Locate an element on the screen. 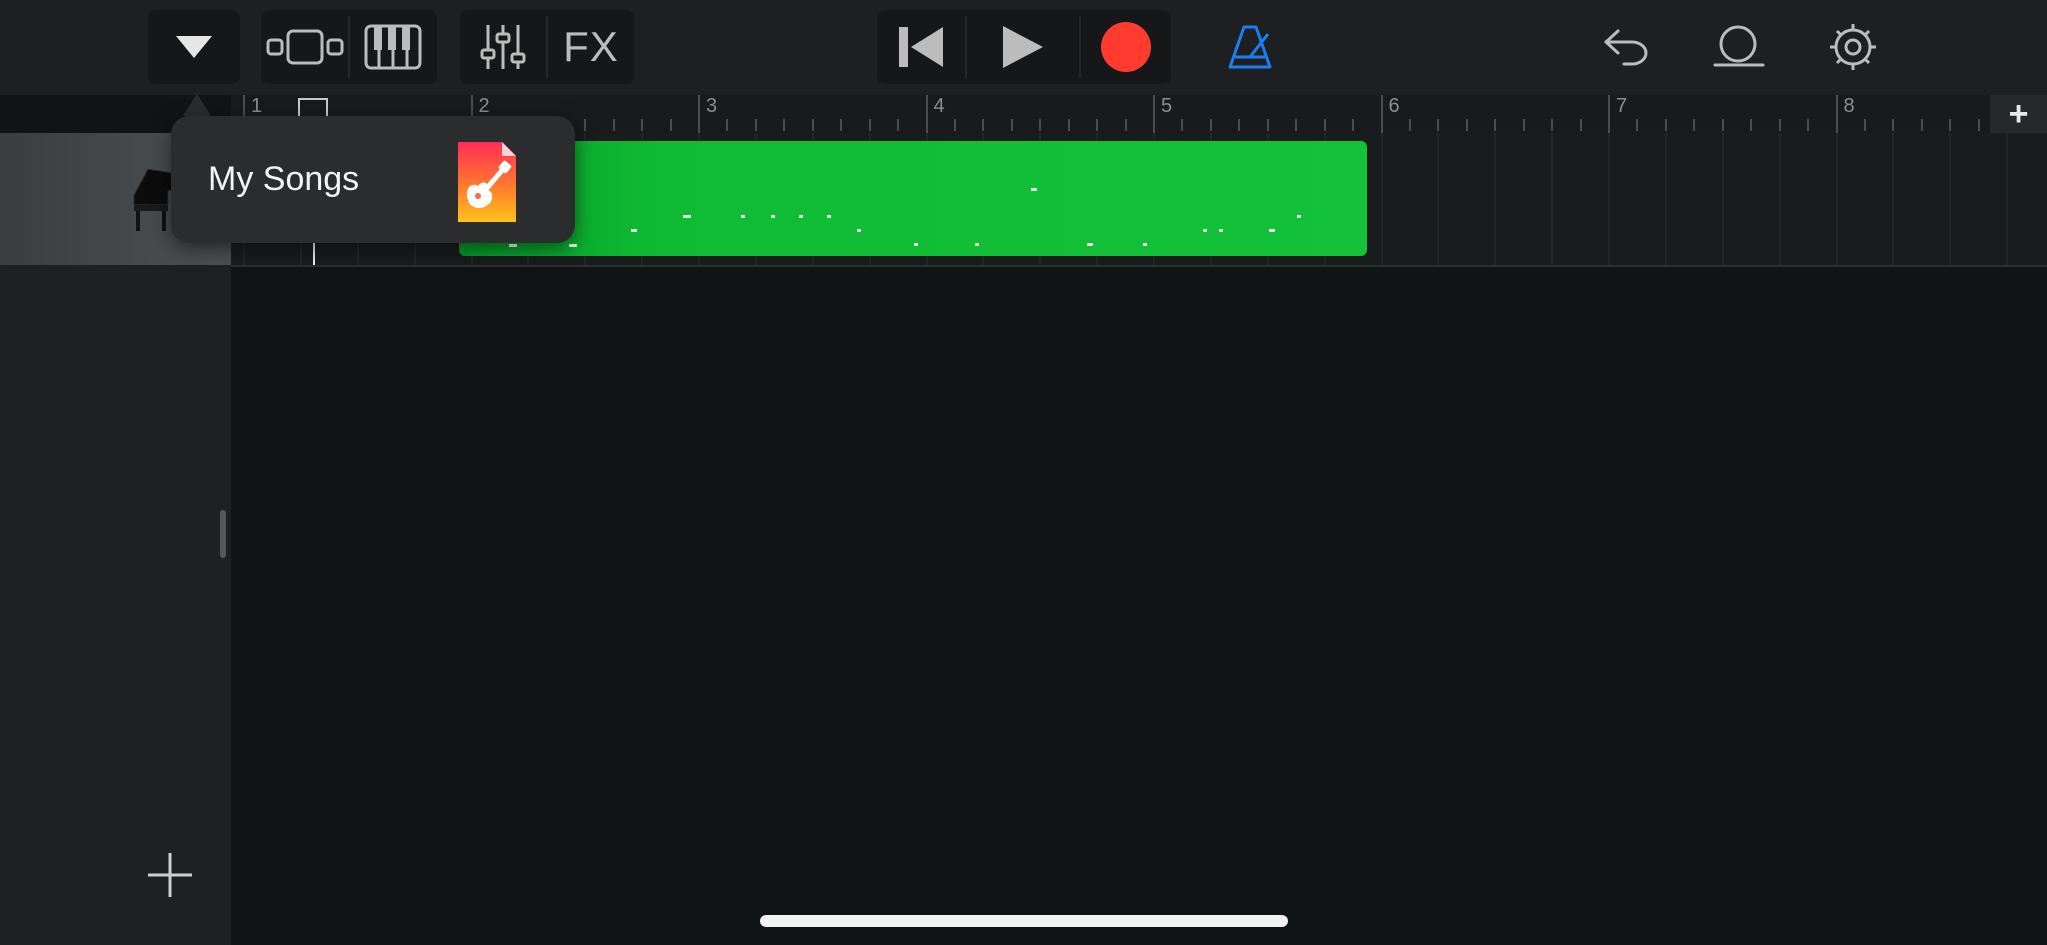 Image resolution: width=2047 pixels, height=945 pixels. undo-button is located at coordinates (1626, 47).